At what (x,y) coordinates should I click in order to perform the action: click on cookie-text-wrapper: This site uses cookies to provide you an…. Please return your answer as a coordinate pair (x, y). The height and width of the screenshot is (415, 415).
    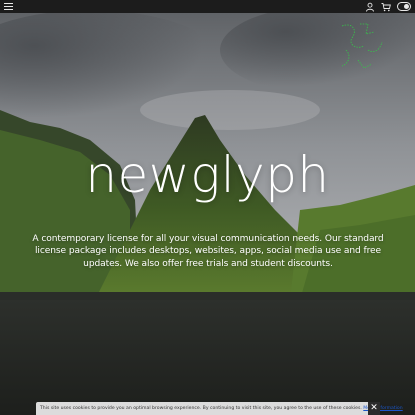
    Looking at the image, I should click on (219, 408).